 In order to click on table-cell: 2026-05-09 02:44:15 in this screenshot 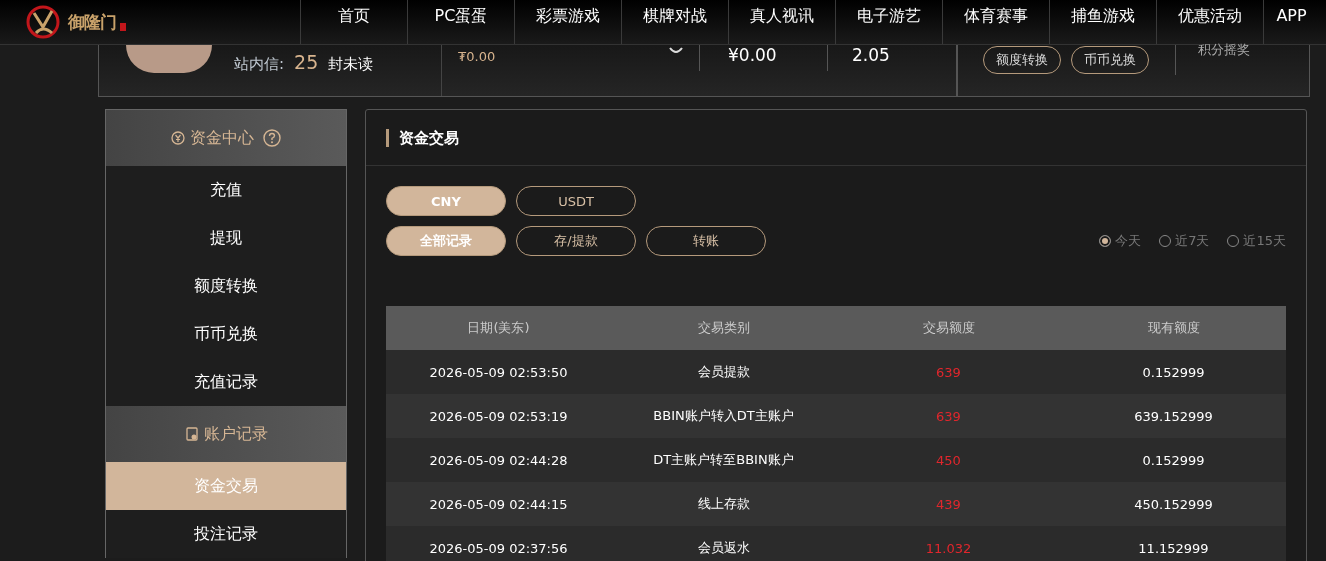, I will do `click(498, 504)`.